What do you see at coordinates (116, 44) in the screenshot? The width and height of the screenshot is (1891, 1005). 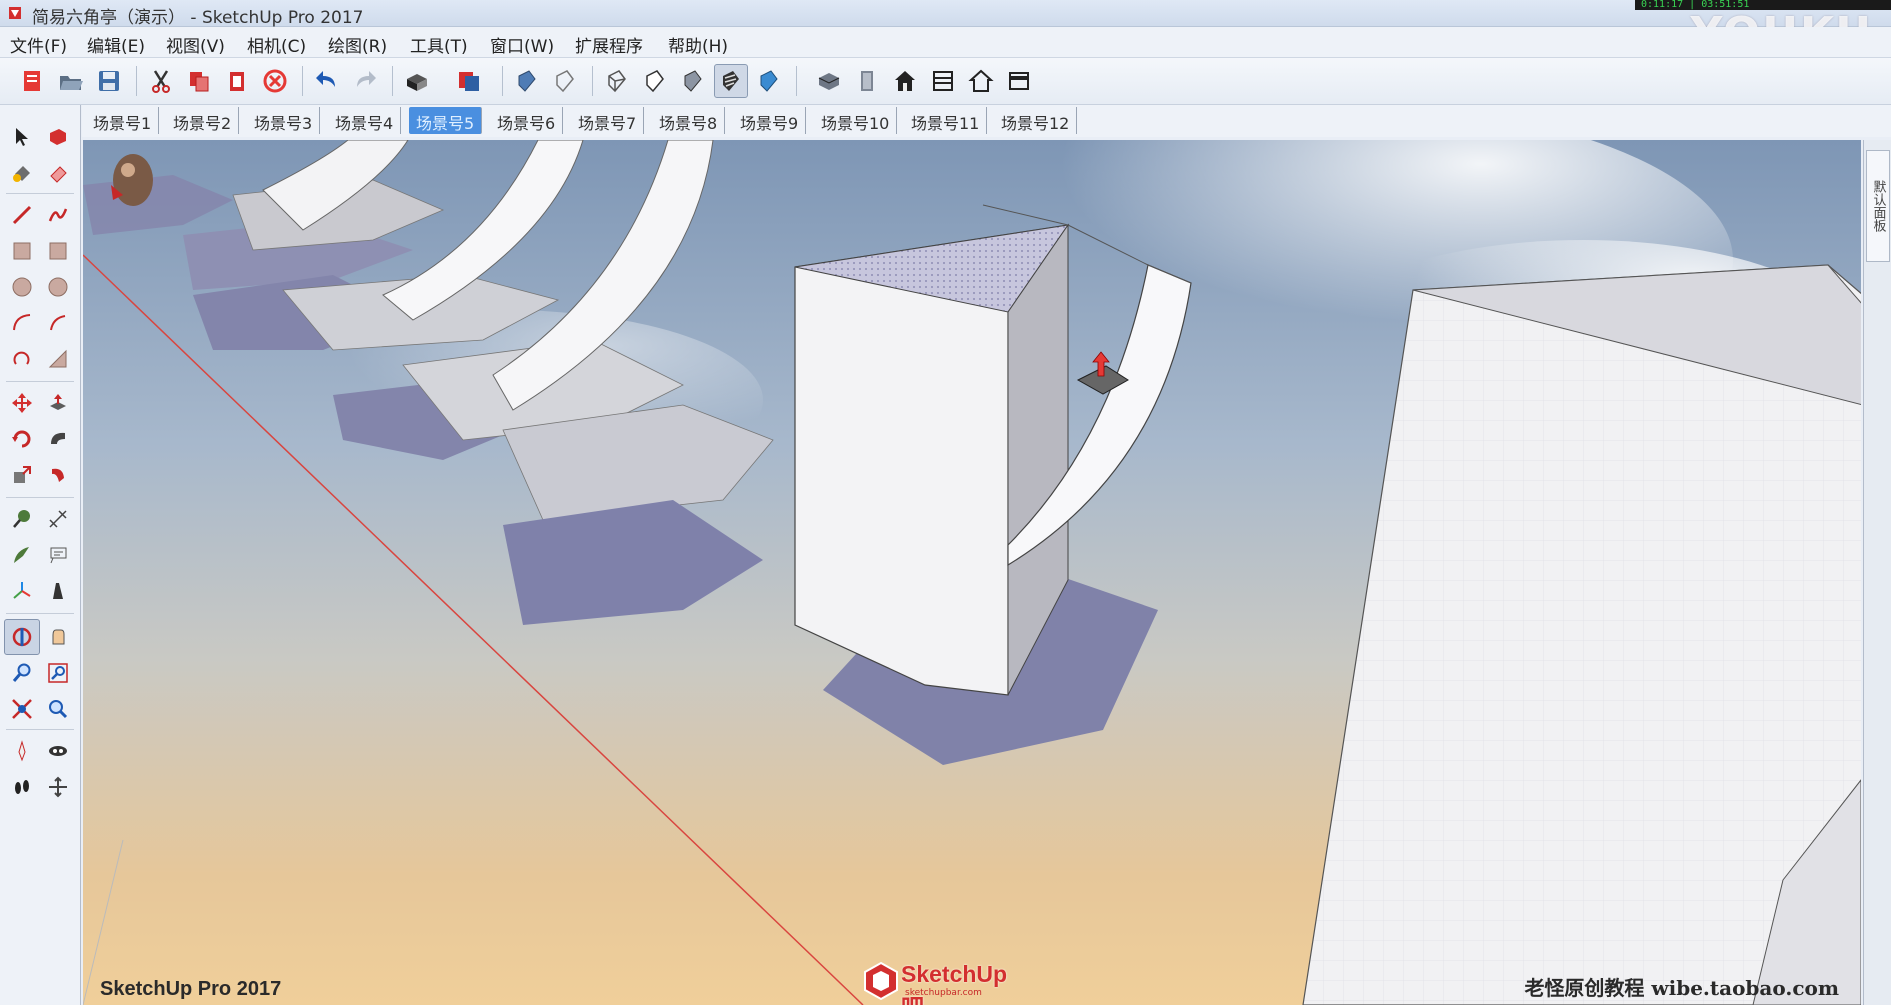 I see `menu-edit: 编辑(E)` at bounding box center [116, 44].